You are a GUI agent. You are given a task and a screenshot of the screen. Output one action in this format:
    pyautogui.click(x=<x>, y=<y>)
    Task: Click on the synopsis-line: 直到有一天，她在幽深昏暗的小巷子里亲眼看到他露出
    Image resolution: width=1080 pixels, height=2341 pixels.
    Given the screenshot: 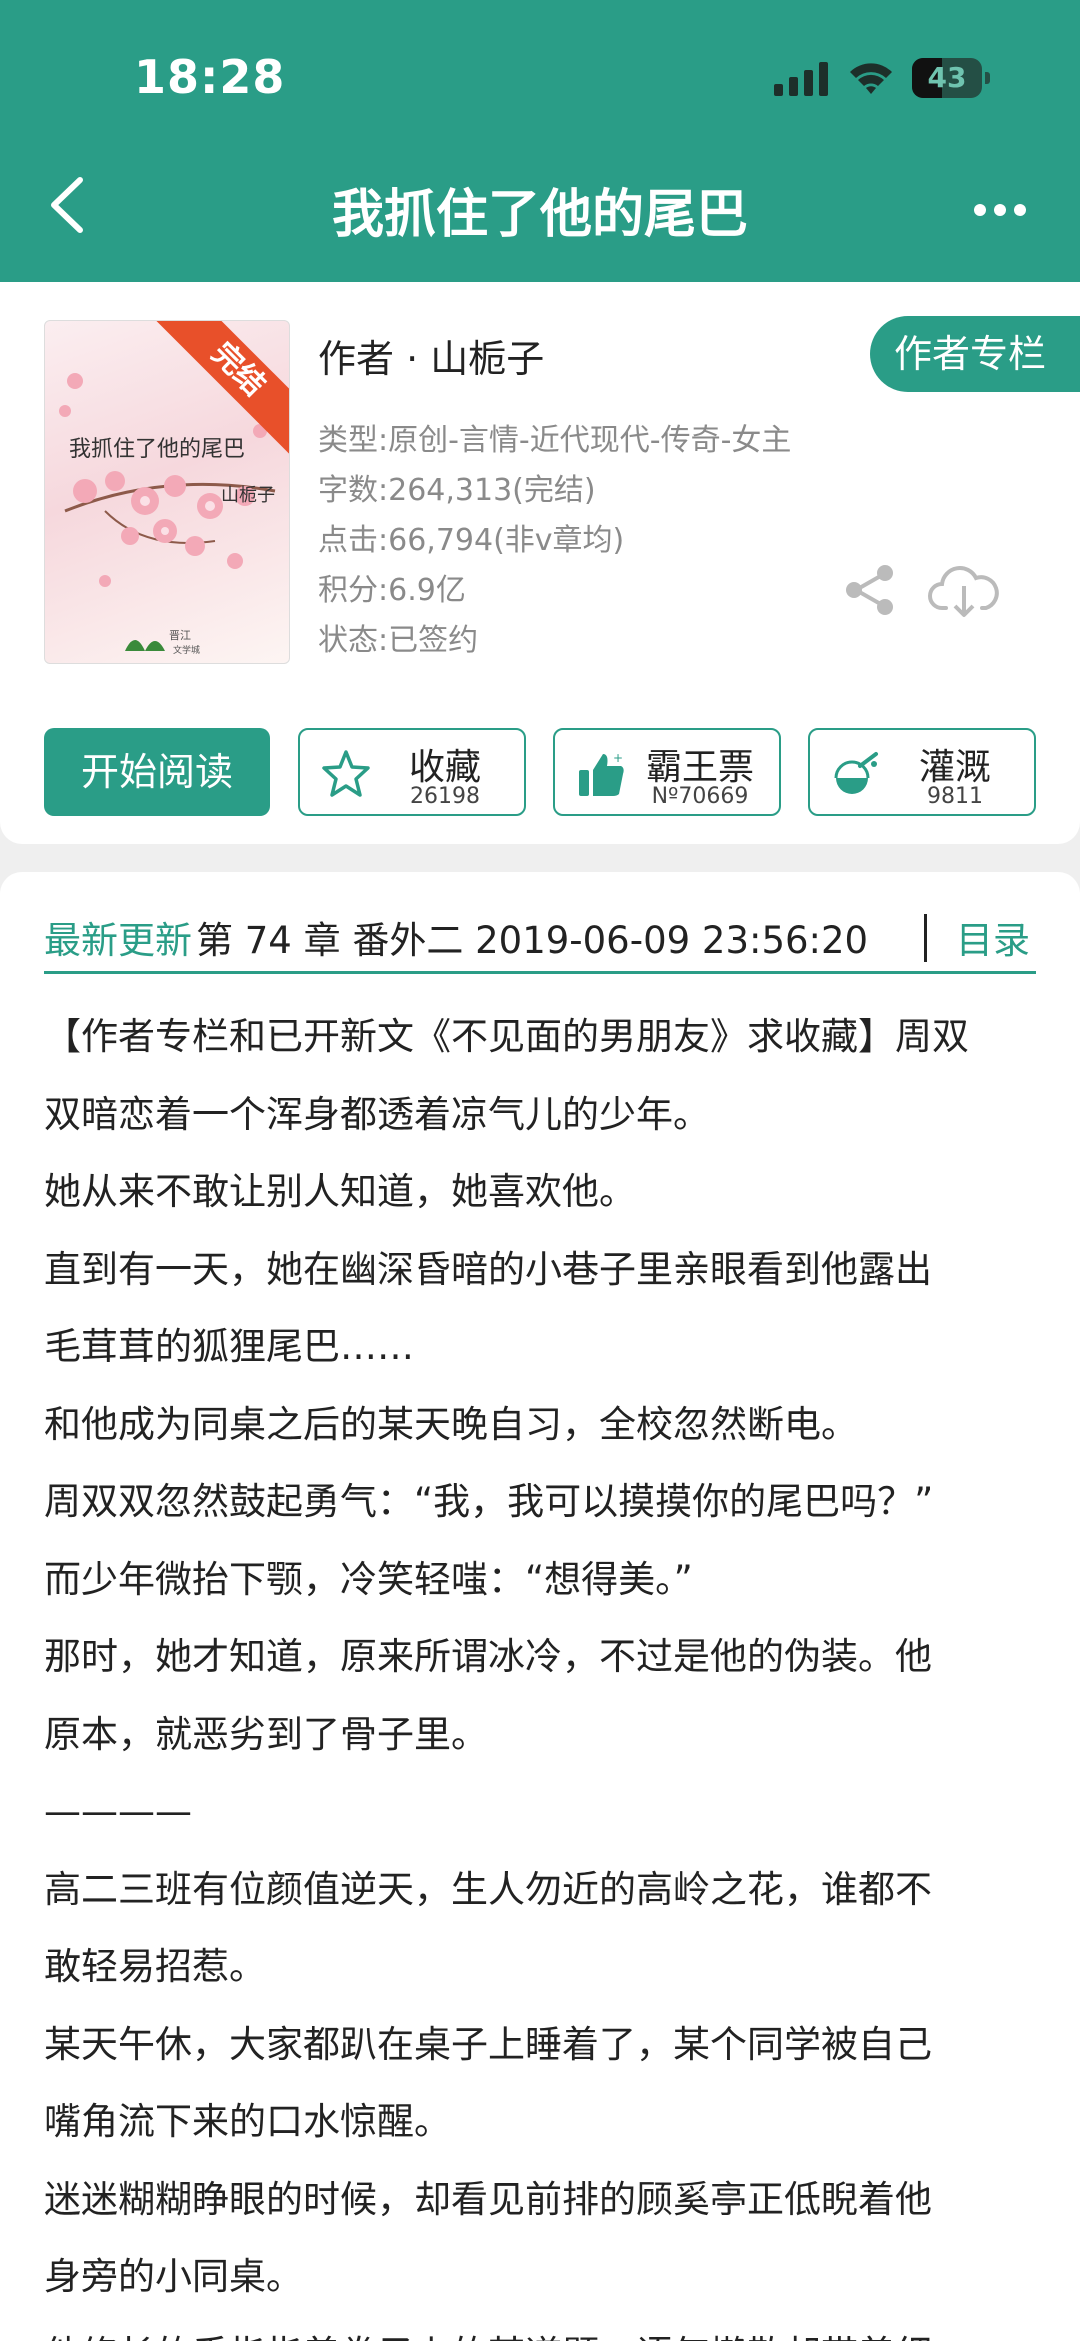 What is the action you would take?
    pyautogui.click(x=488, y=1269)
    